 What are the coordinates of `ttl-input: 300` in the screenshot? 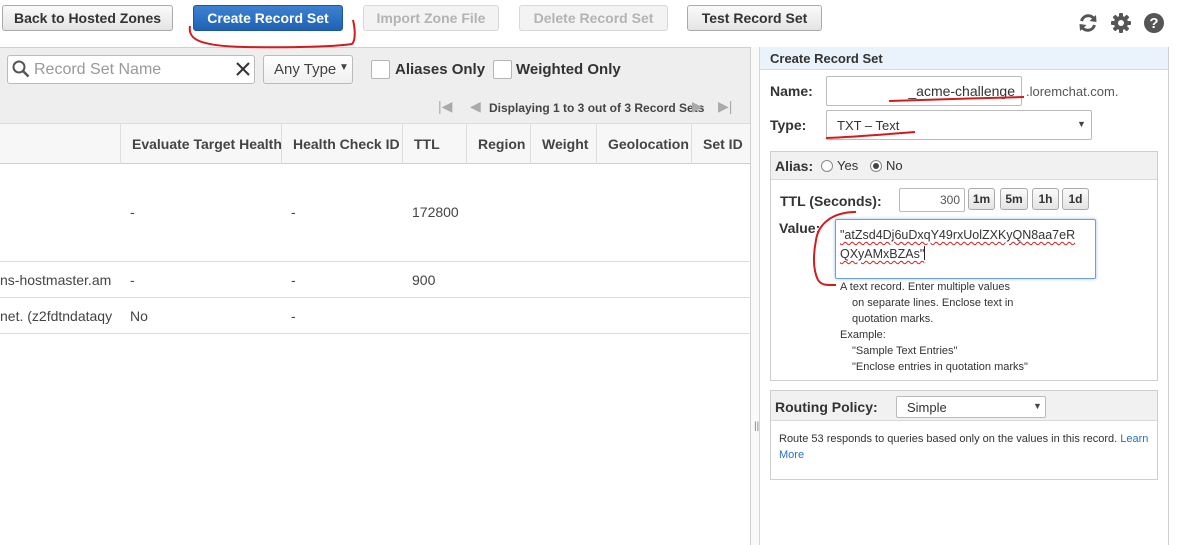 It's located at (932, 200).